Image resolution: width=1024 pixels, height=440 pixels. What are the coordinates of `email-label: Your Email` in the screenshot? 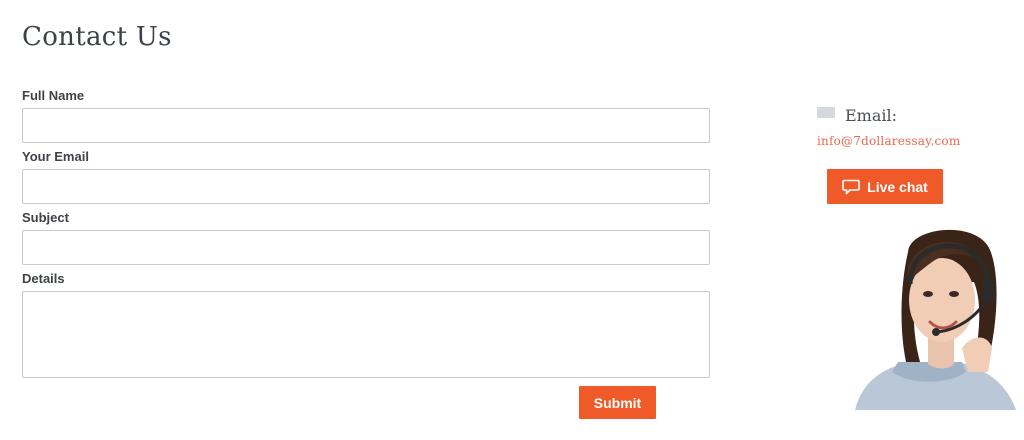 It's located at (55, 156).